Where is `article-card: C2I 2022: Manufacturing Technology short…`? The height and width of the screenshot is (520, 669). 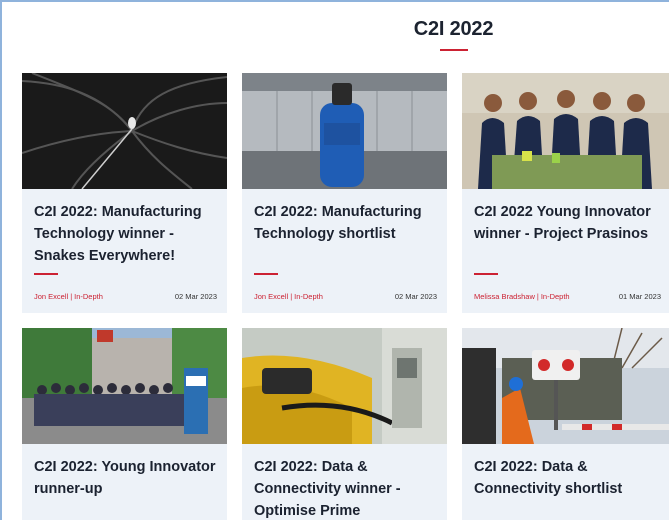
article-card: C2I 2022: Manufacturing Technology short… is located at coordinates (344, 193).